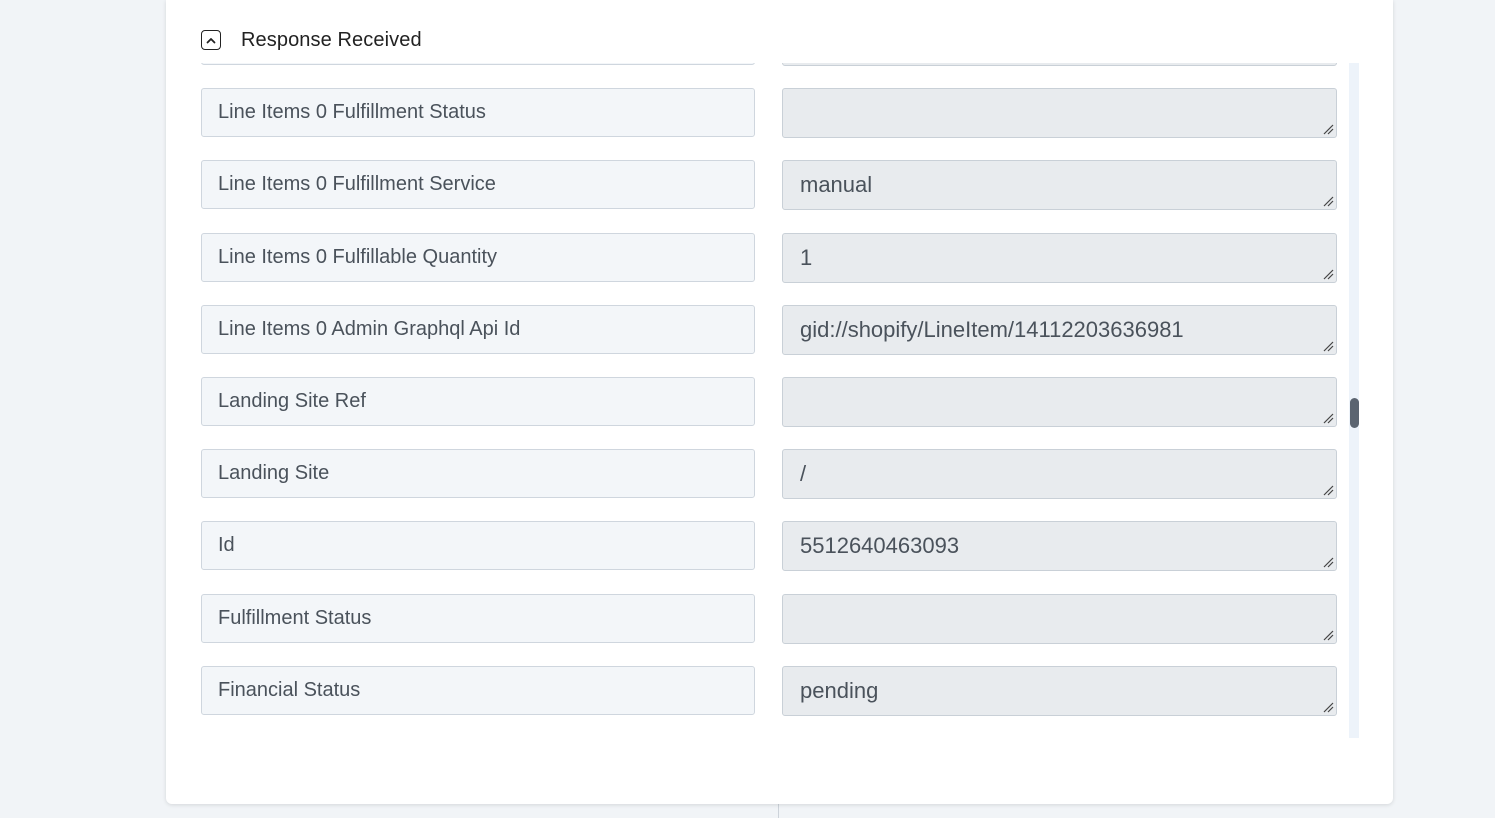 This screenshot has width=1495, height=818. What do you see at coordinates (478, 329) in the screenshot?
I see `field-key-input: Line Items 0 Admin Graphql Api Id` at bounding box center [478, 329].